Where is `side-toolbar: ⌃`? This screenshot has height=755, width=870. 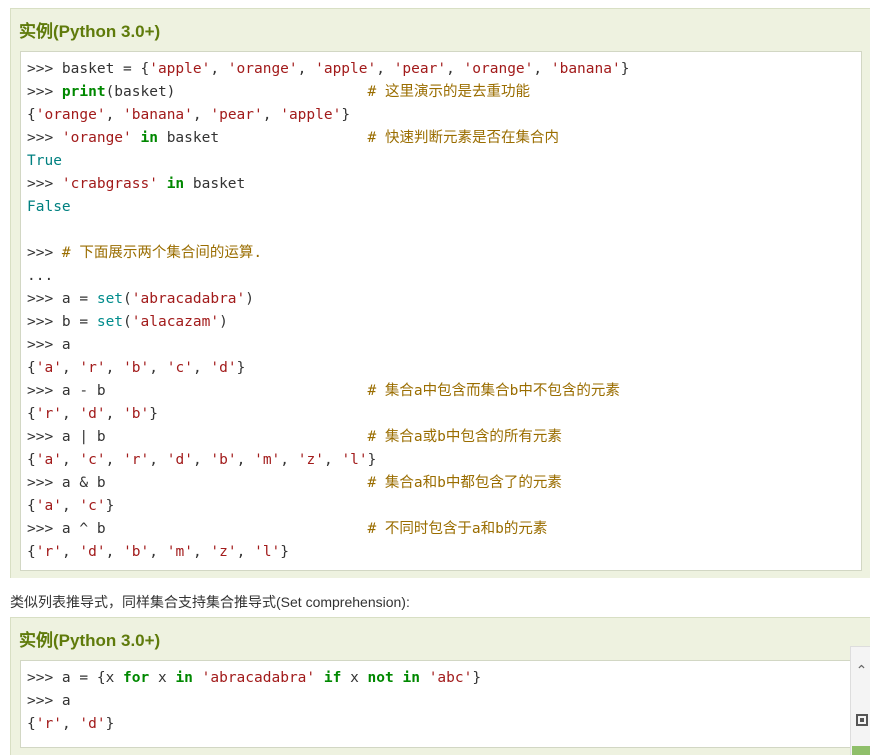 side-toolbar: ⌃ is located at coordinates (860, 700).